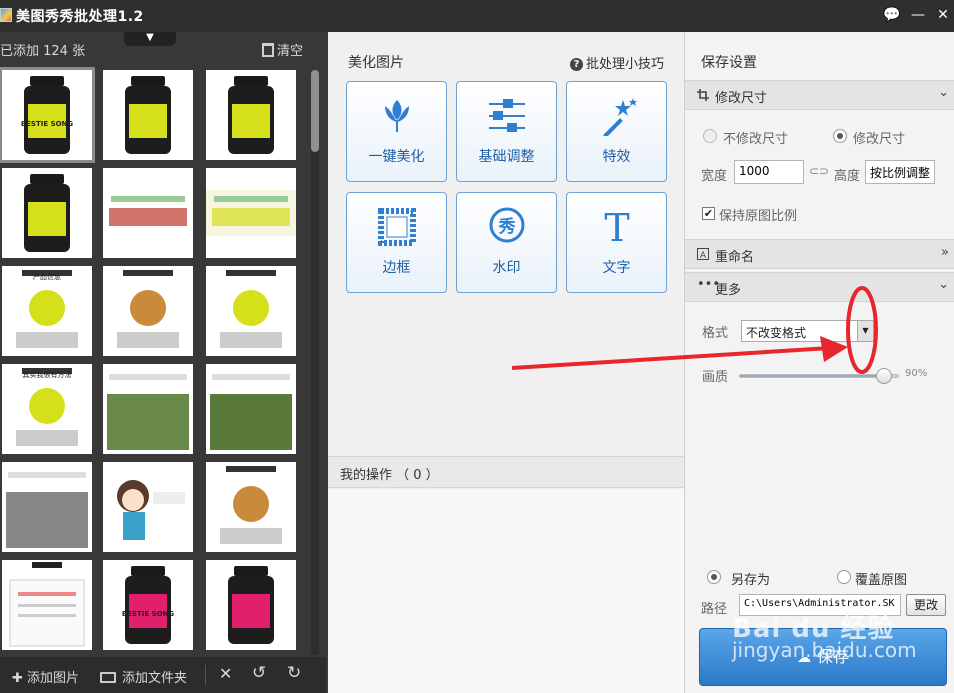 The image size is (954, 693). What do you see at coordinates (881, 580) in the screenshot?
I see `overwrite-label: 覆盖原图` at bounding box center [881, 580].